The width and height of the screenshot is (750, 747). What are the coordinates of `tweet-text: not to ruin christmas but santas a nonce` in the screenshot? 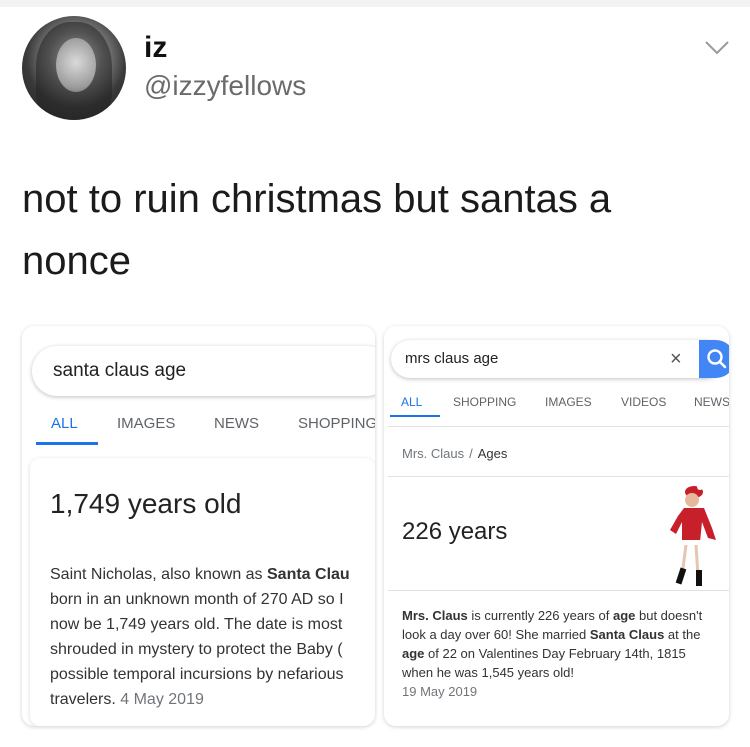 It's located at (317, 230).